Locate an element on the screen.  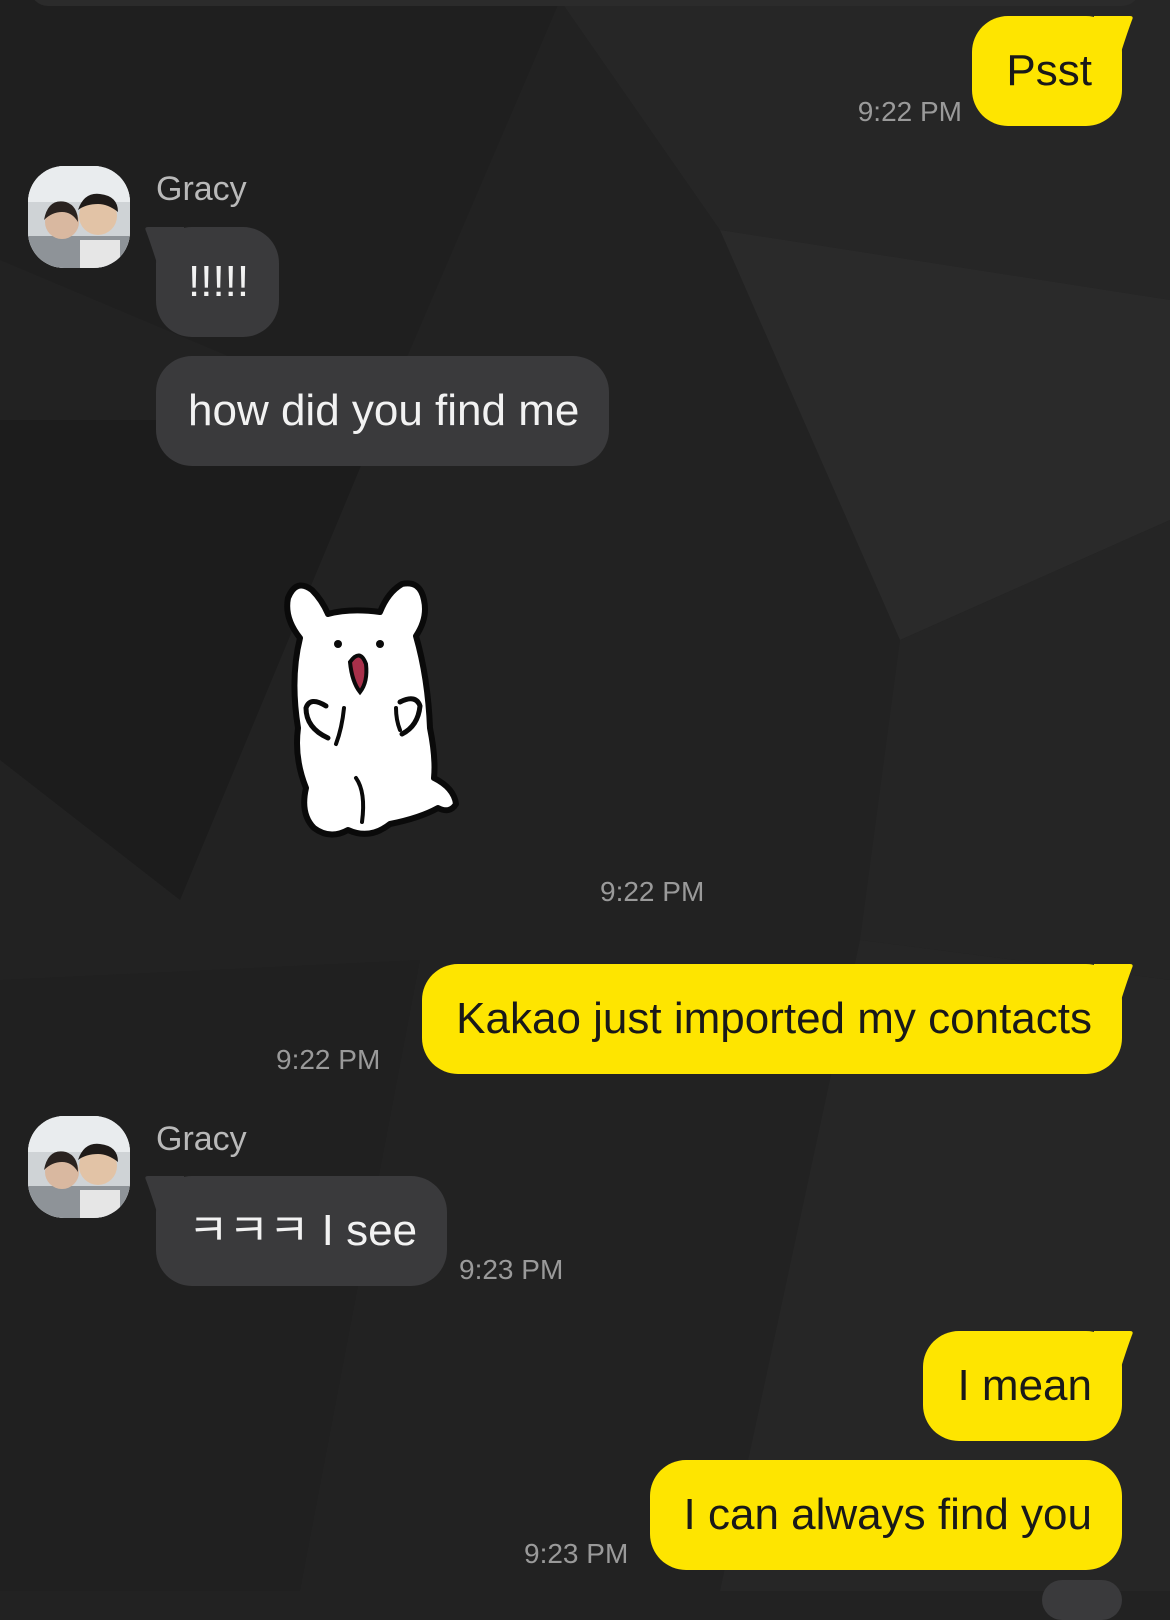
message-text: I can always find you is located at coordinates (887, 1514).